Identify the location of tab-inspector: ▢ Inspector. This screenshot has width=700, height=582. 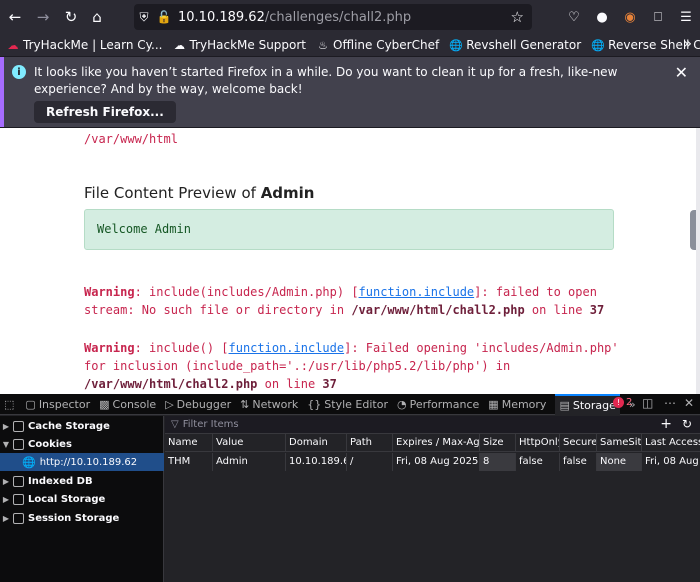
(57, 404).